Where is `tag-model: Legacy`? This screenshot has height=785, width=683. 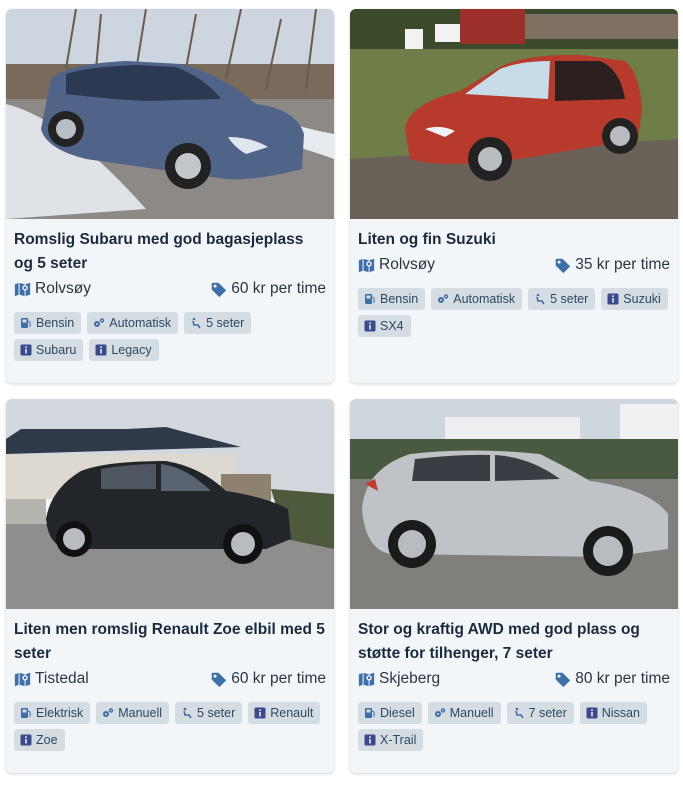
tag-model: Legacy is located at coordinates (124, 350).